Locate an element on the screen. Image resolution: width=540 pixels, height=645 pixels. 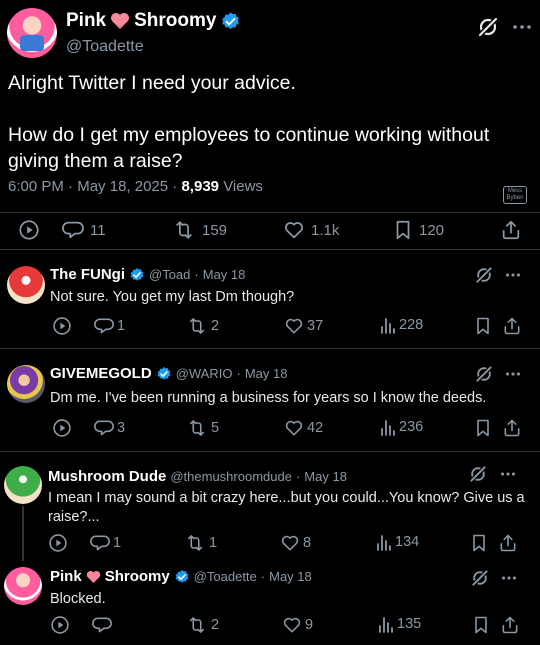
like-count: 8 is located at coordinates (307, 543).